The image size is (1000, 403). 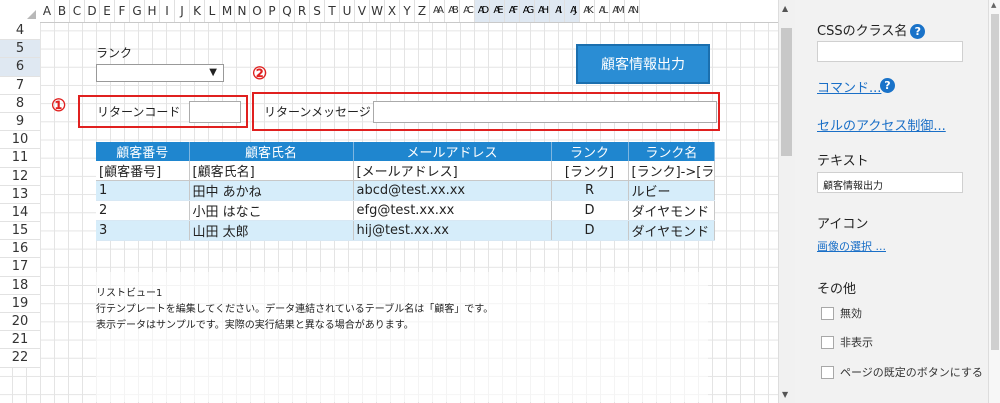 What do you see at coordinates (20, 103) in the screenshot?
I see `row-header: 8` at bounding box center [20, 103].